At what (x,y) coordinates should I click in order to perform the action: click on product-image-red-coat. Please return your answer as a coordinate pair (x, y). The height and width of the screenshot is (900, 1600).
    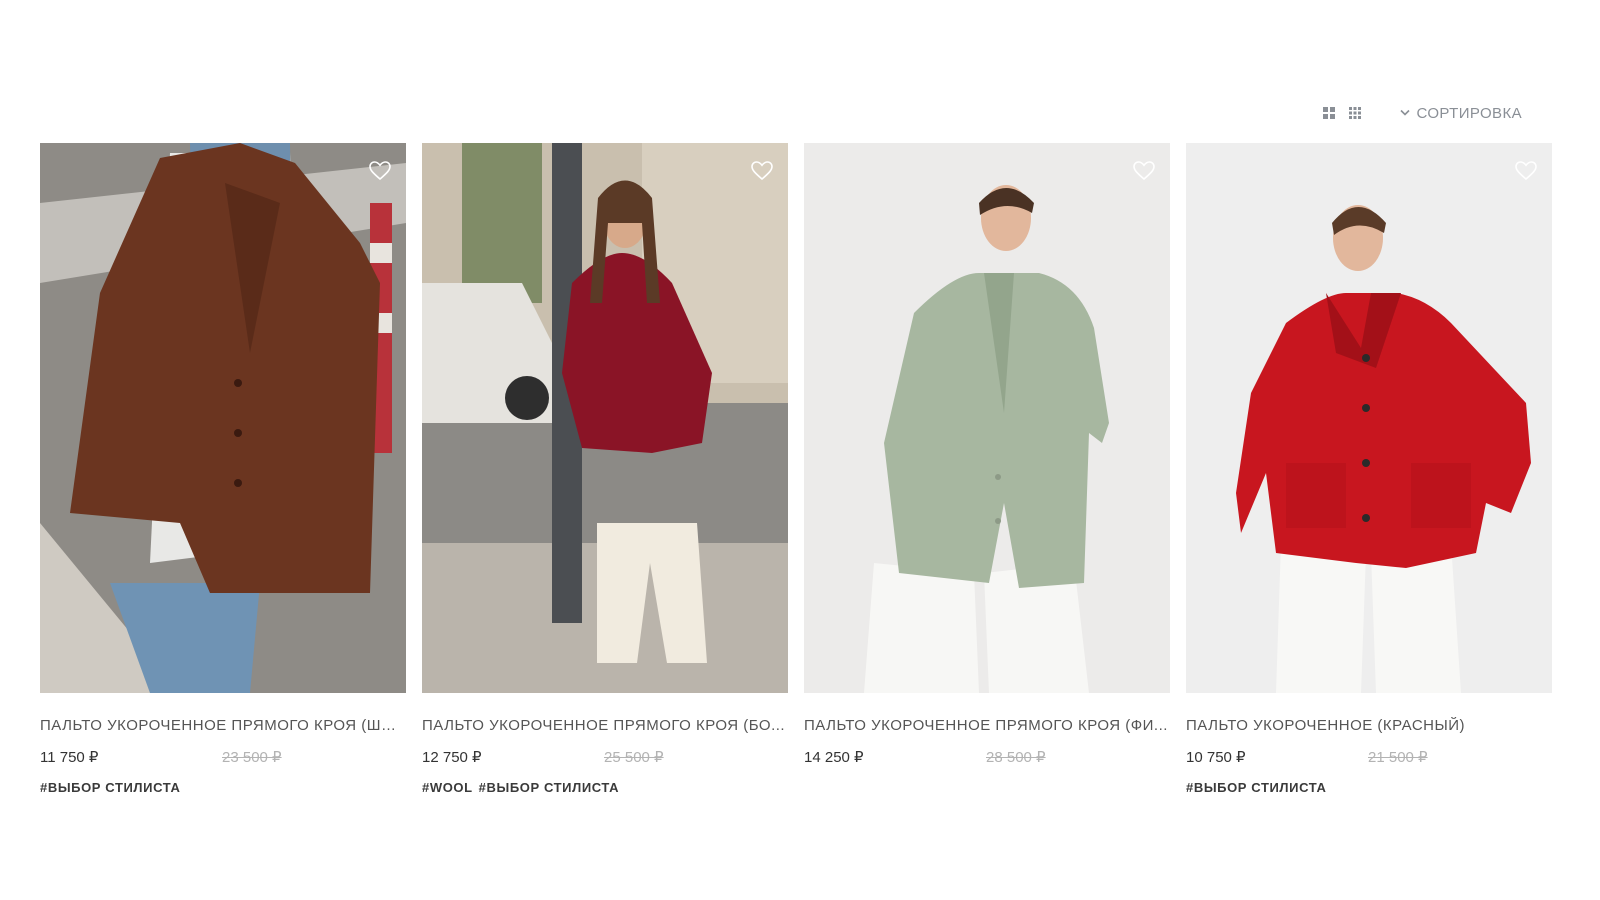
    Looking at the image, I should click on (1369, 418).